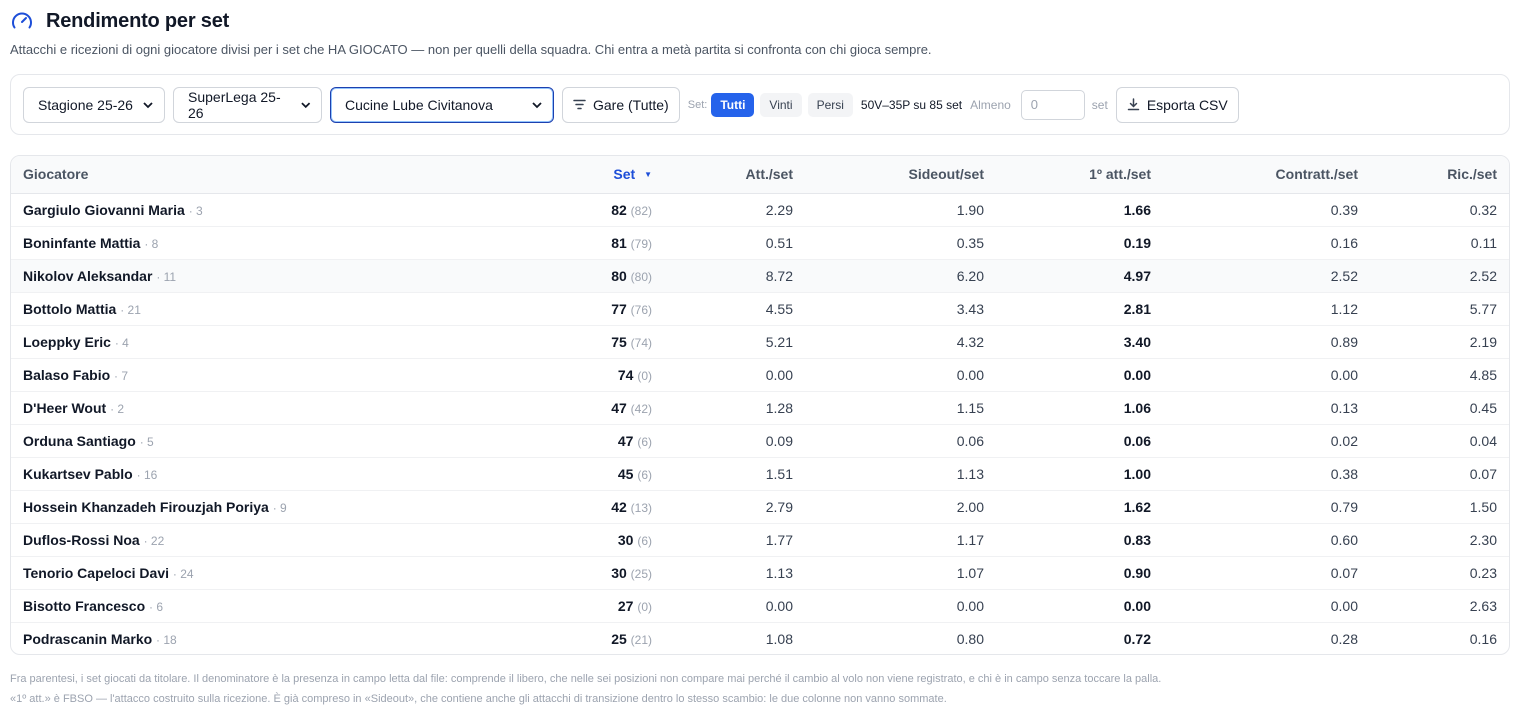 The height and width of the screenshot is (716, 1520). Describe the element at coordinates (621, 104) in the screenshot. I see `games-filter-button: Gare (Tutte)` at that location.